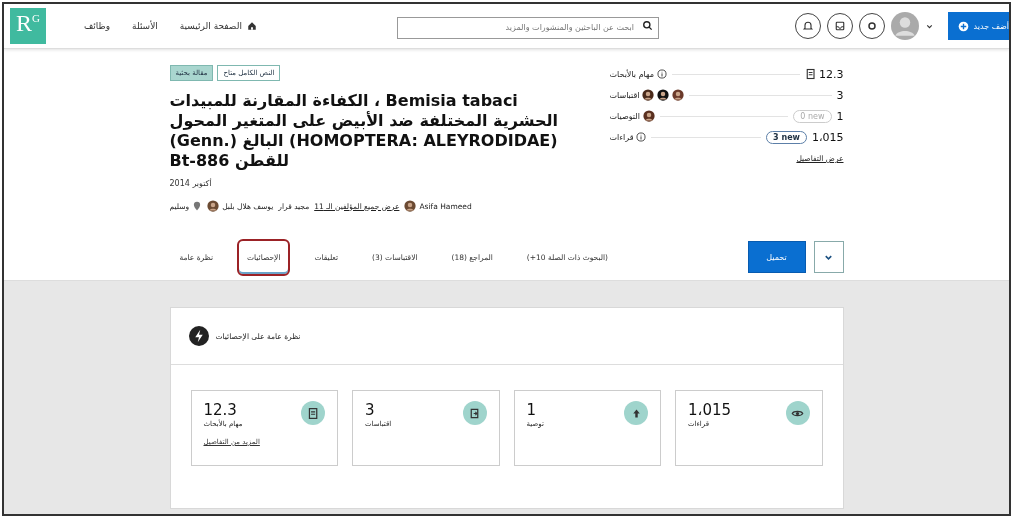 This screenshot has height=518, width=1013. What do you see at coordinates (631, 74) in the screenshot?
I see `metric-label: مهام بالأبحاث` at bounding box center [631, 74].